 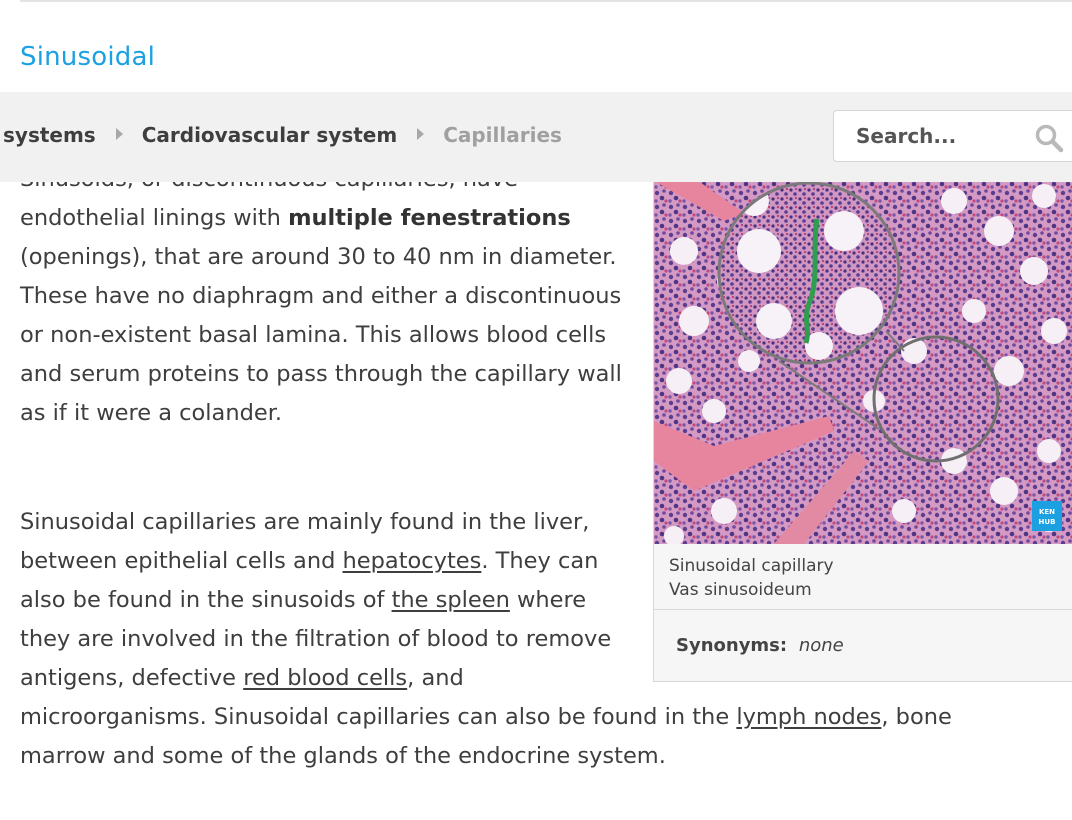 What do you see at coordinates (49, 135) in the screenshot?
I see `breadcrumb-item-systems: systems` at bounding box center [49, 135].